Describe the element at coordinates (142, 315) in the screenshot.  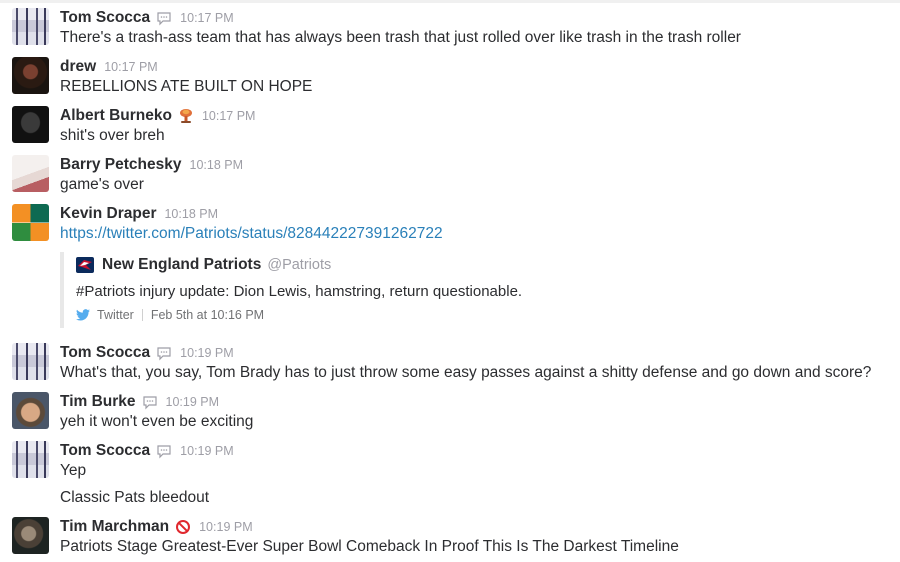
I see `divider` at that location.